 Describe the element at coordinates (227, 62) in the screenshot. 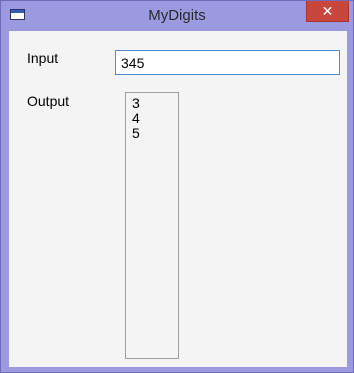

I see `input-field` at that location.